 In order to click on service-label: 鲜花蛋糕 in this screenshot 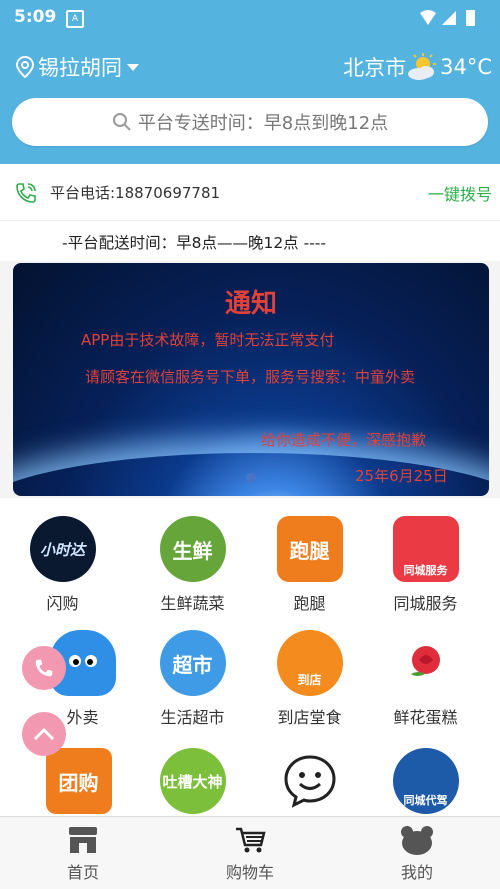, I will do `click(425, 717)`.